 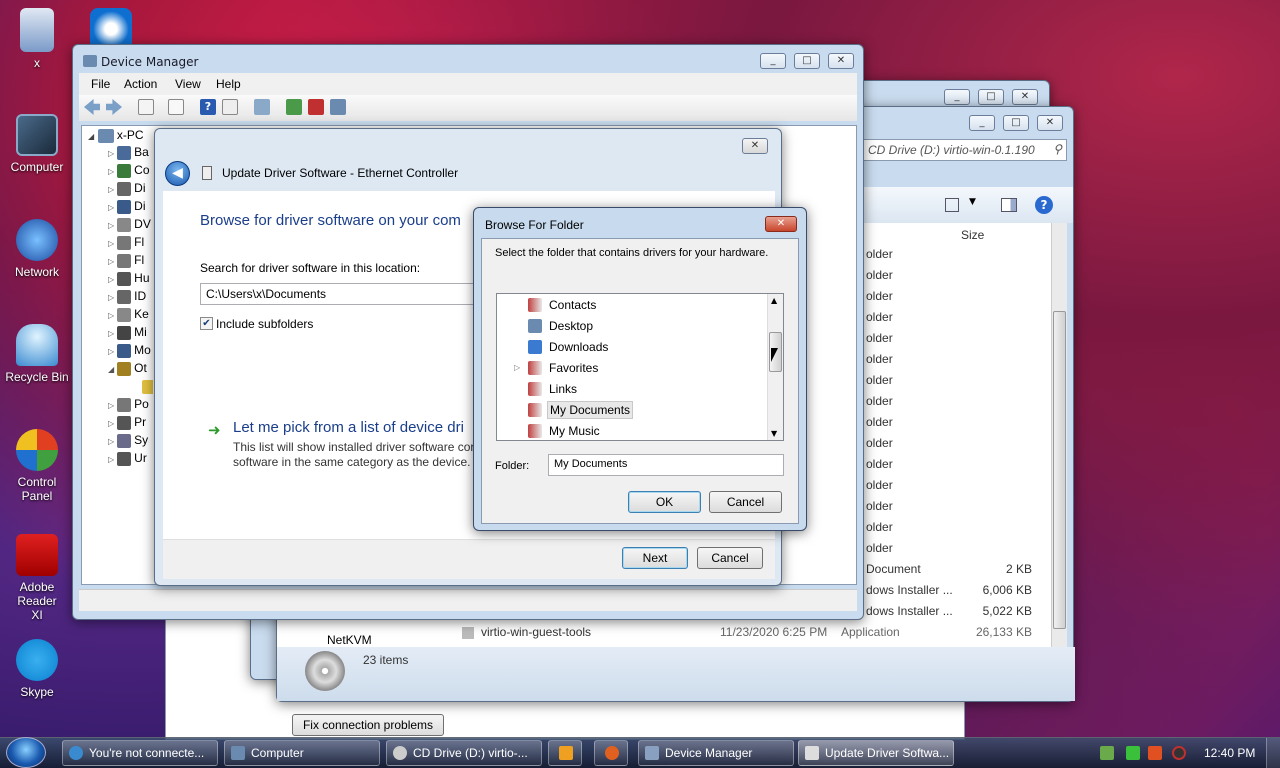 What do you see at coordinates (264, 324) in the screenshot?
I see `include-subfolders-label: Include subfolders` at bounding box center [264, 324].